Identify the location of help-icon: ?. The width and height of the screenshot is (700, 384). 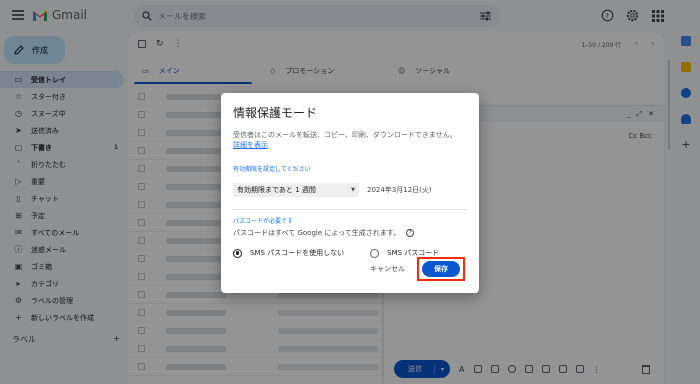
(410, 233).